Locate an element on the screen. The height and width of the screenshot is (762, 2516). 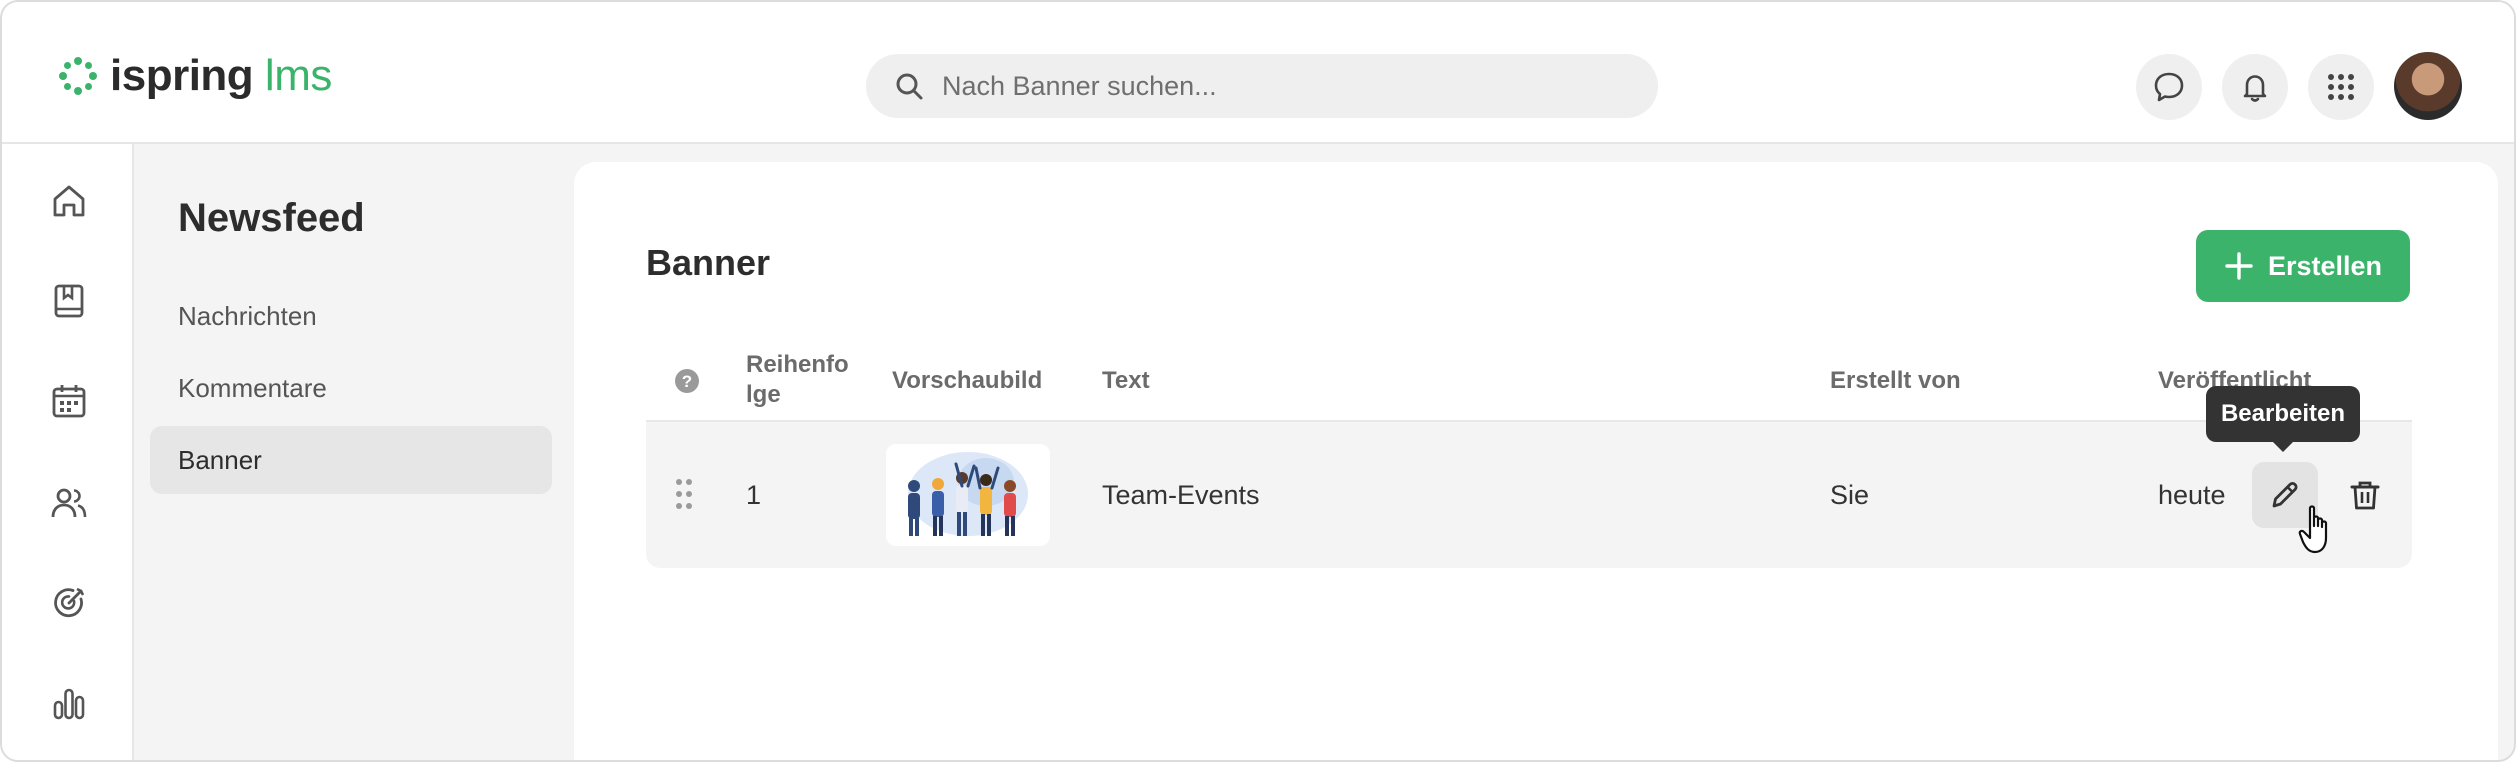
users-icon is located at coordinates (69, 503).